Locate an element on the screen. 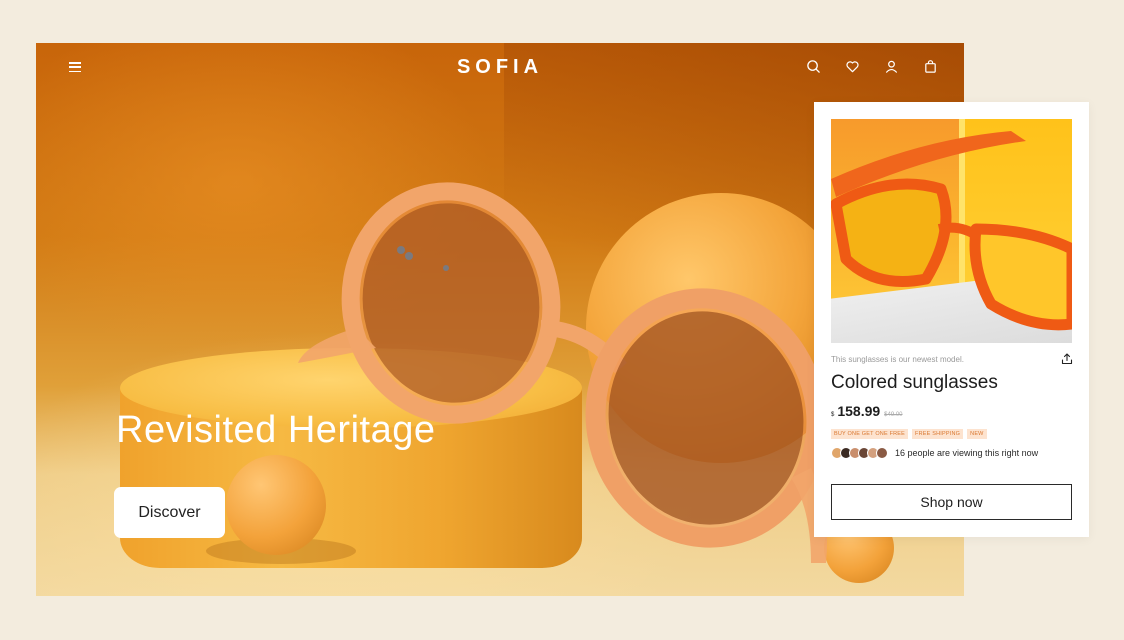 Image resolution: width=1124 pixels, height=640 pixels. avatar is located at coordinates (882, 453).